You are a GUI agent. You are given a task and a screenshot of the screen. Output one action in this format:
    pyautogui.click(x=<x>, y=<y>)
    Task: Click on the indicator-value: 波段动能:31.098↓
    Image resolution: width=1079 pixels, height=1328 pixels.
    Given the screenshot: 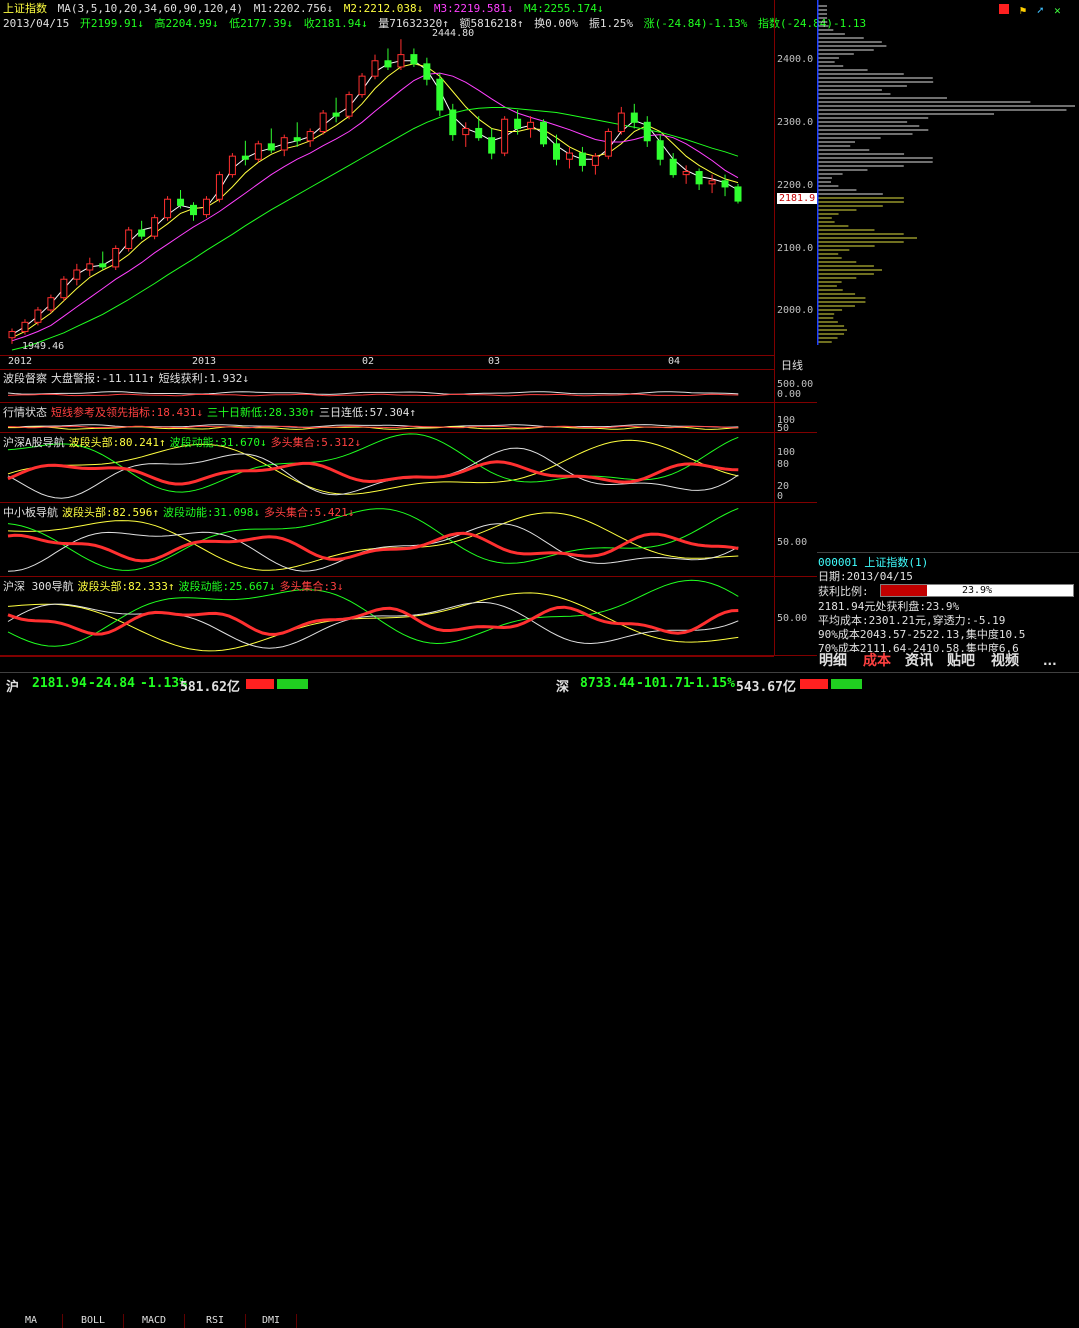 What is the action you would take?
    pyautogui.click(x=211, y=512)
    